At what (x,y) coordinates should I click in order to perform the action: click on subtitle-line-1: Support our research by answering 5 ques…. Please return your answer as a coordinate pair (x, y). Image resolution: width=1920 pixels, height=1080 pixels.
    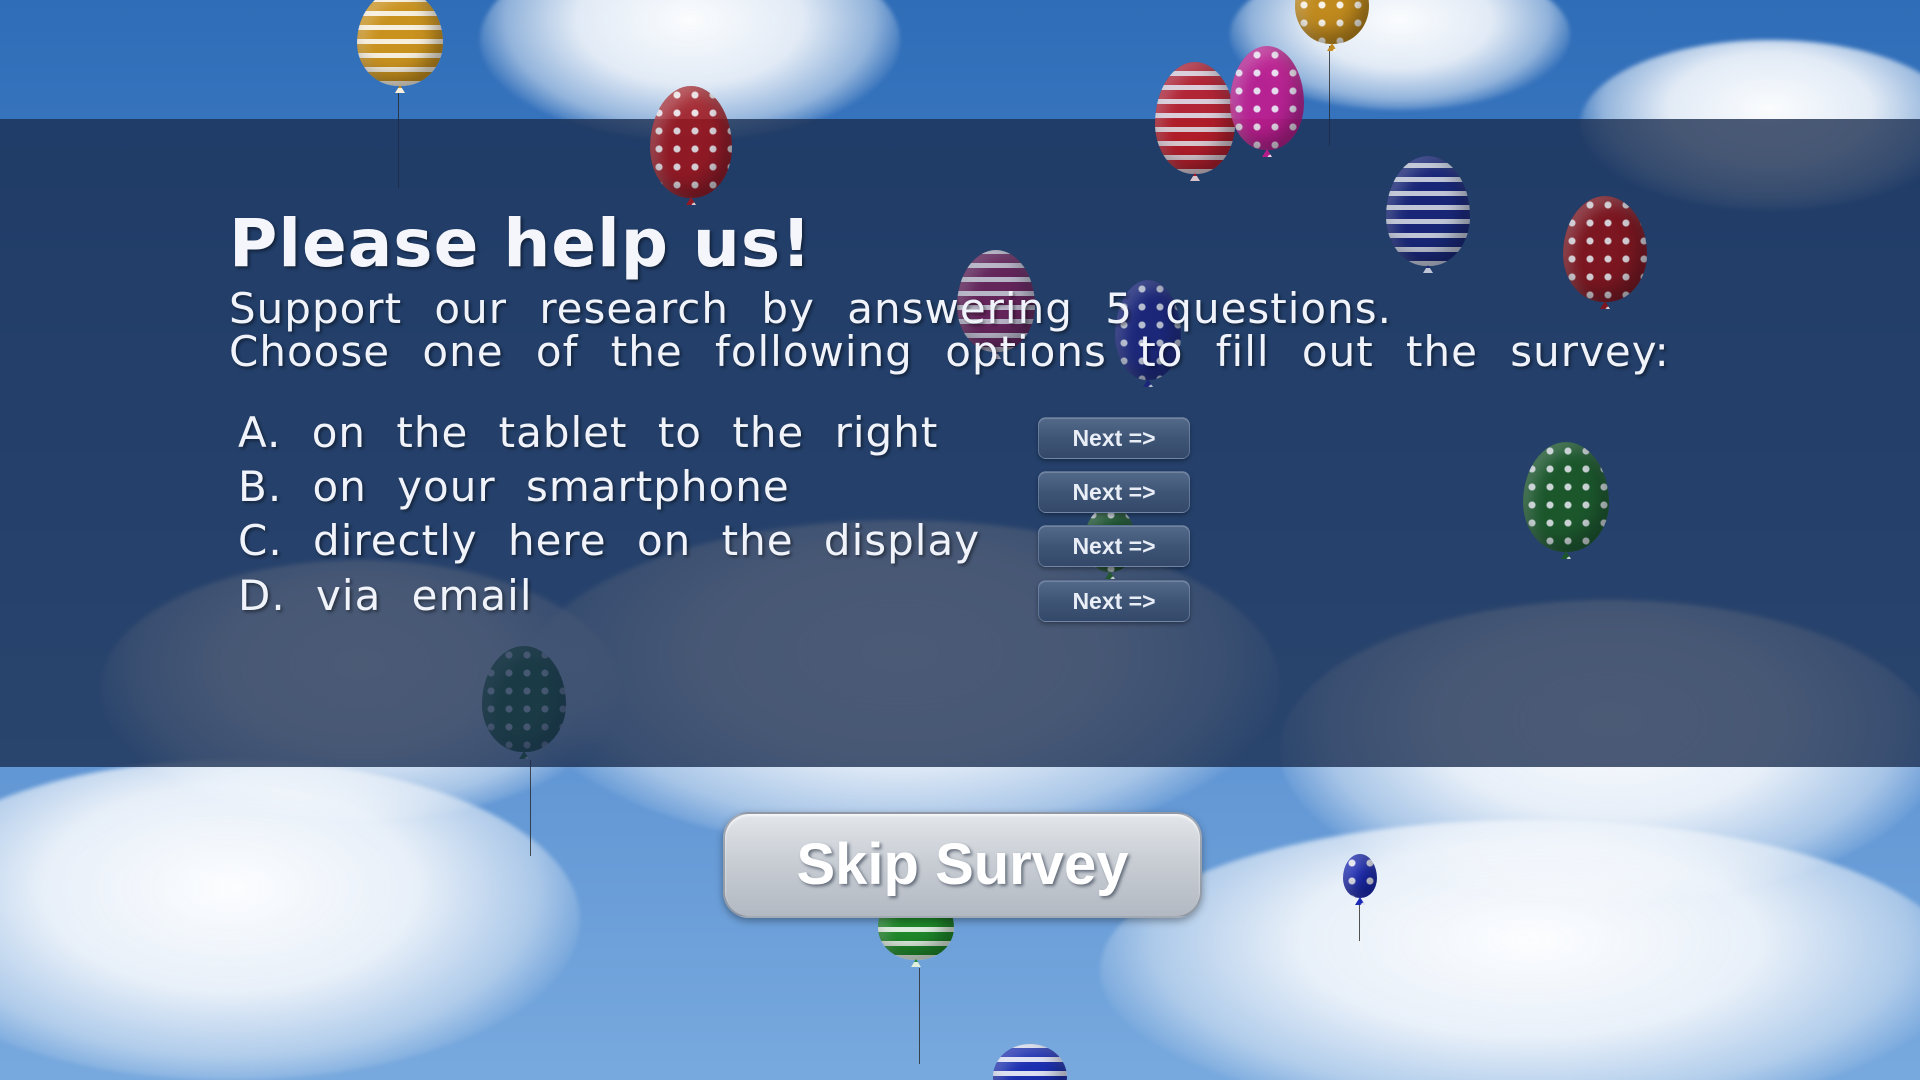
    Looking at the image, I should click on (810, 308).